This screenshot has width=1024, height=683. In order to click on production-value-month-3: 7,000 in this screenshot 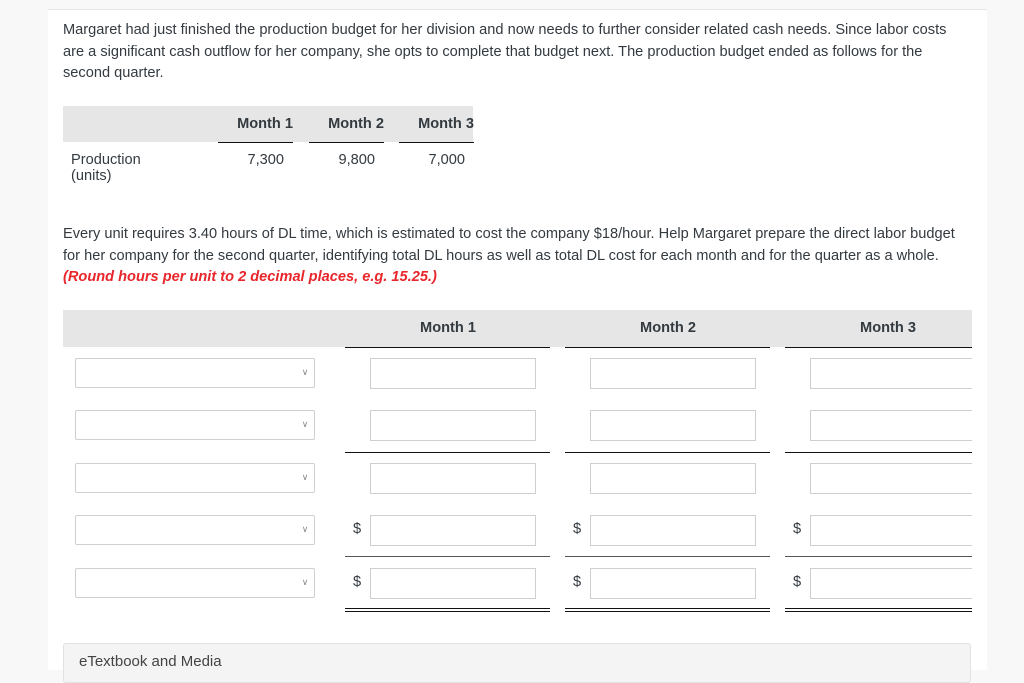, I will do `click(446, 160)`.